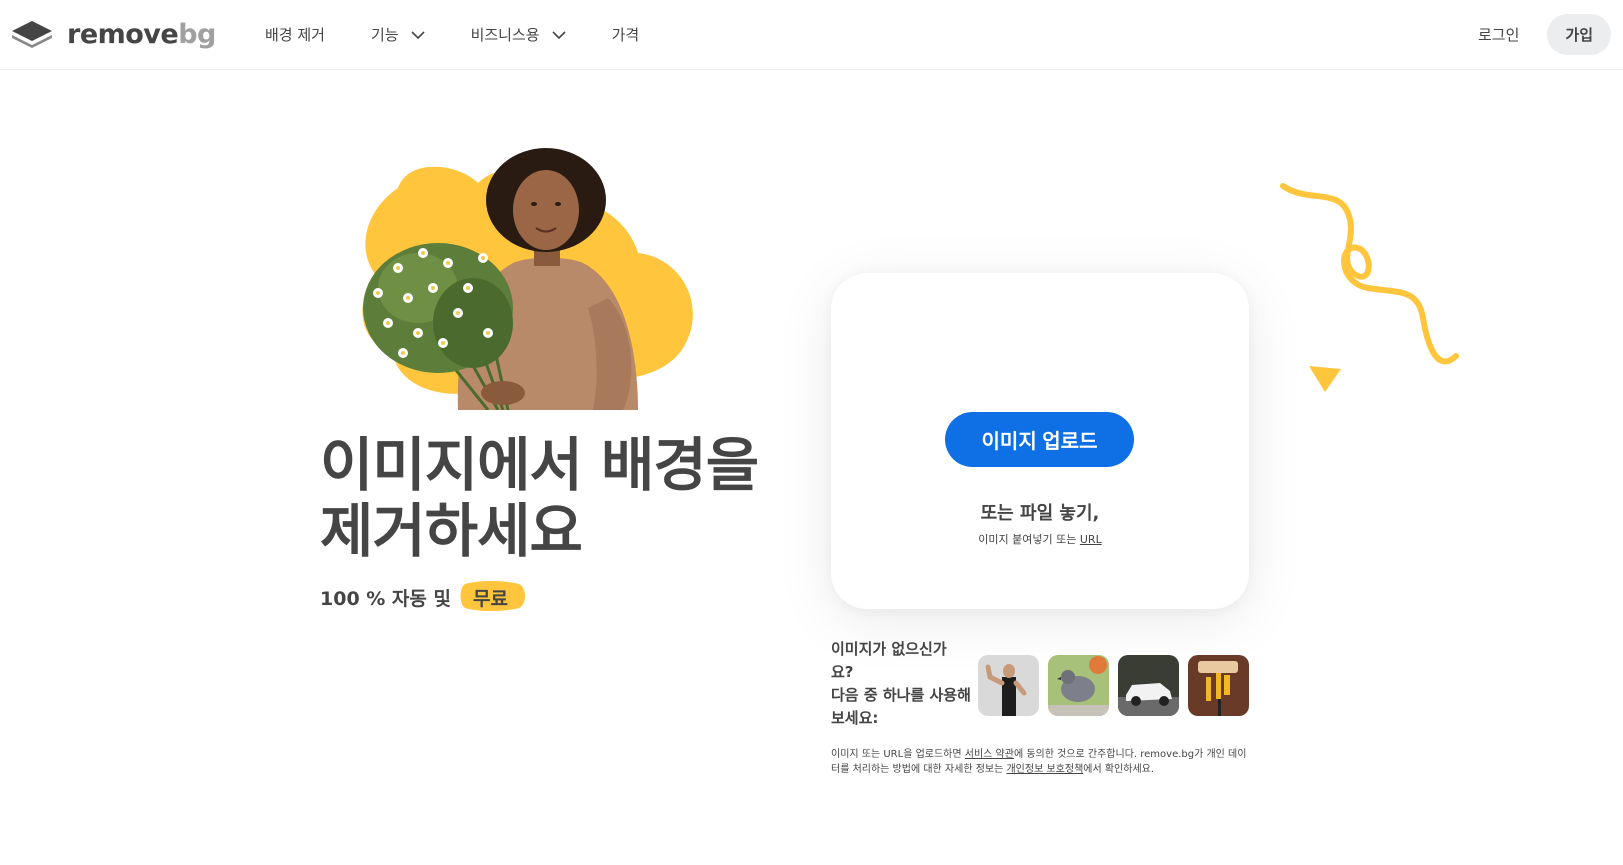  What do you see at coordinates (1008, 685) in the screenshot?
I see `sample-thumb-woman` at bounding box center [1008, 685].